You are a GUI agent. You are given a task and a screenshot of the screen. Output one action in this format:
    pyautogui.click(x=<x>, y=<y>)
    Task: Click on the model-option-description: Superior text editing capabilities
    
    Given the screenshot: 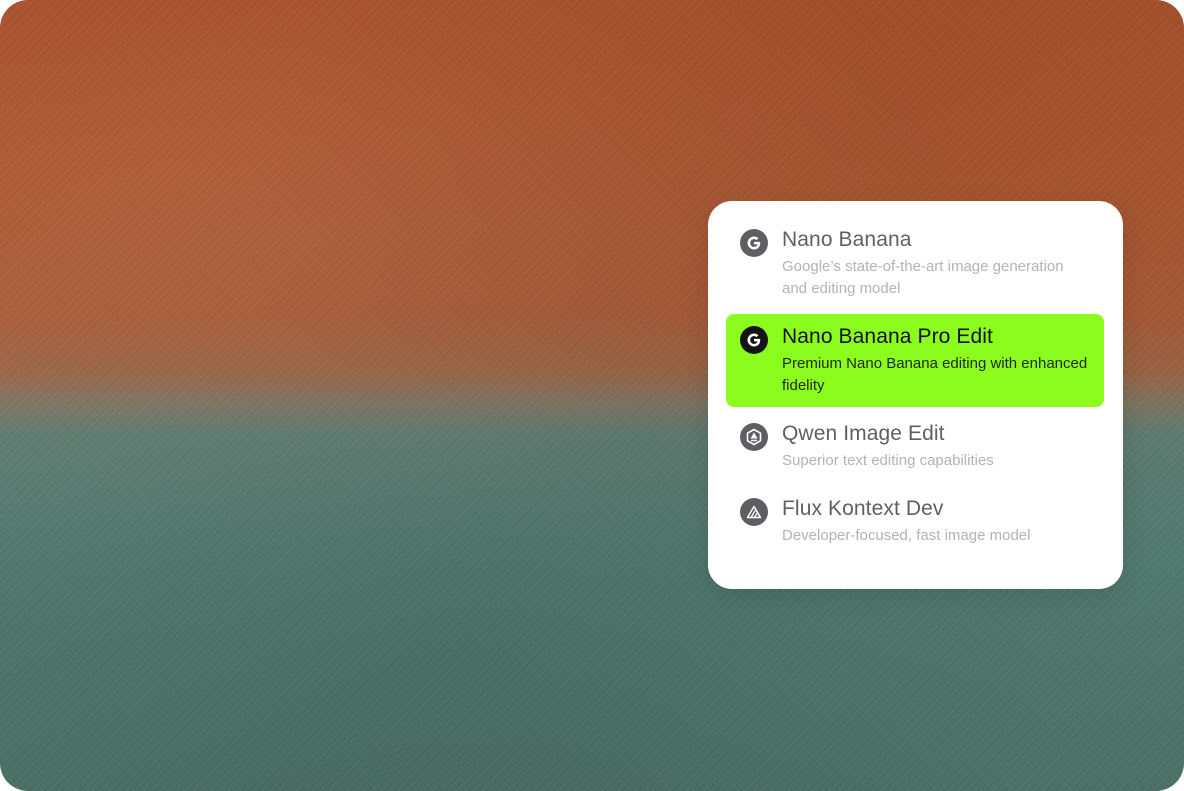 What is the action you would take?
    pyautogui.click(x=888, y=460)
    